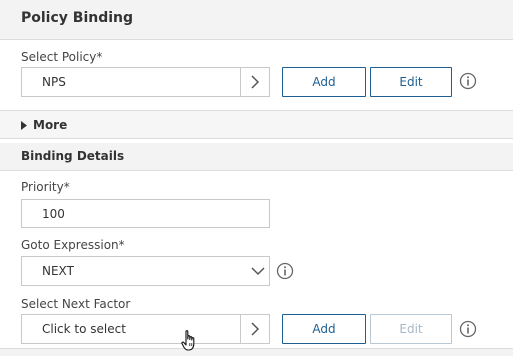 The width and height of the screenshot is (513, 356). I want to click on select-policy-value: NPS, so click(54, 82).